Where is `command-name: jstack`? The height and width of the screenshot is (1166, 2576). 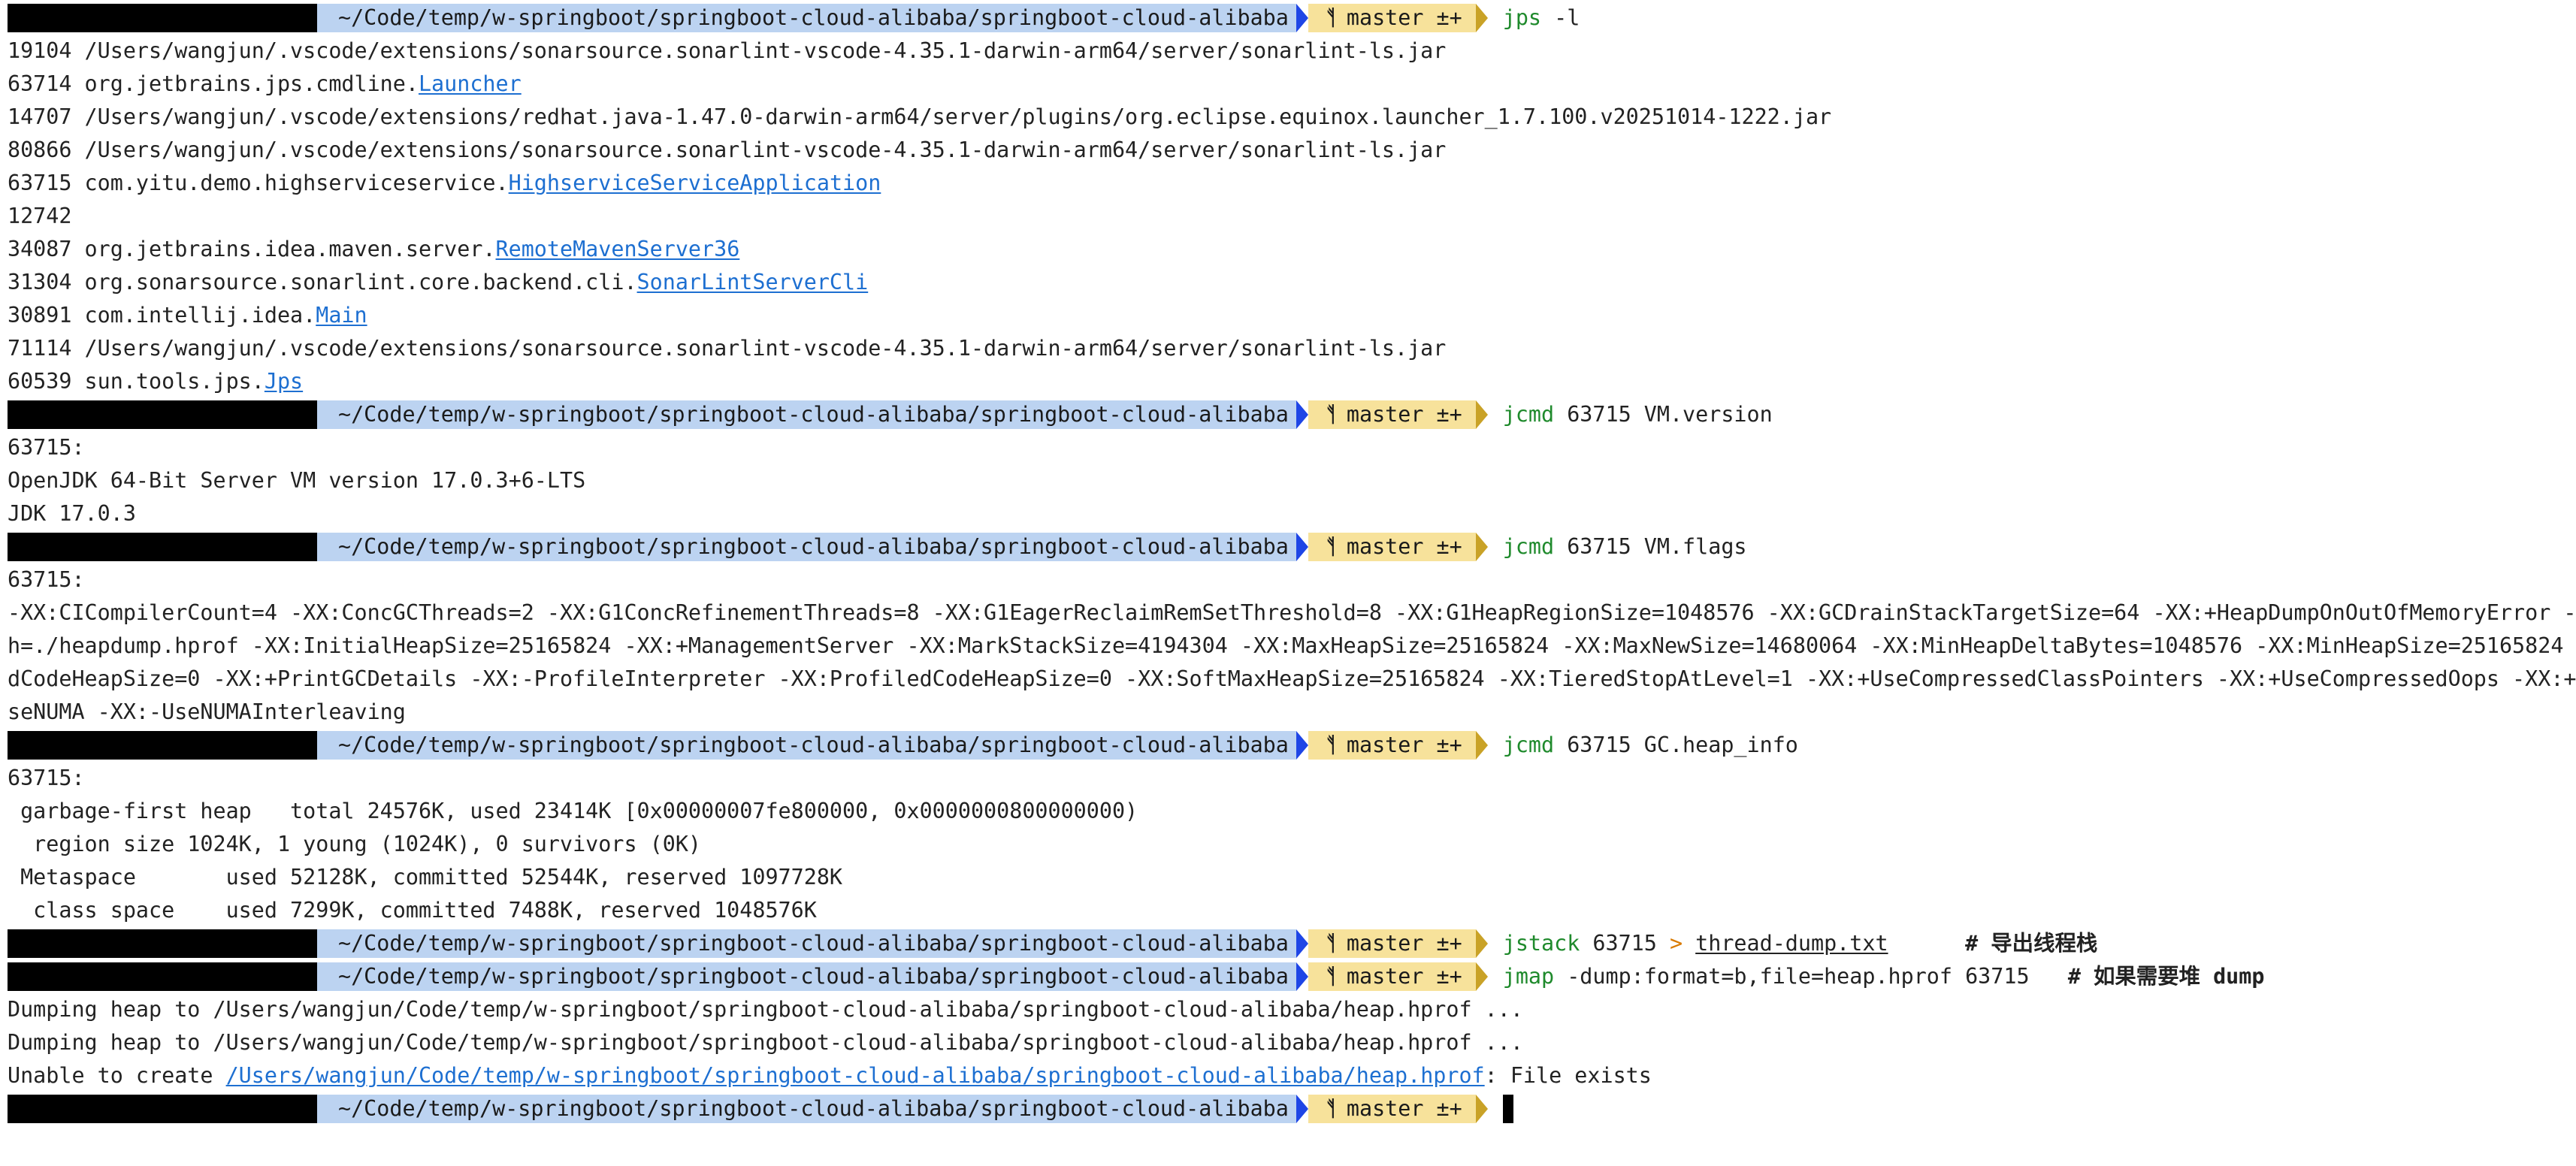
command-name: jstack is located at coordinates (1541, 944).